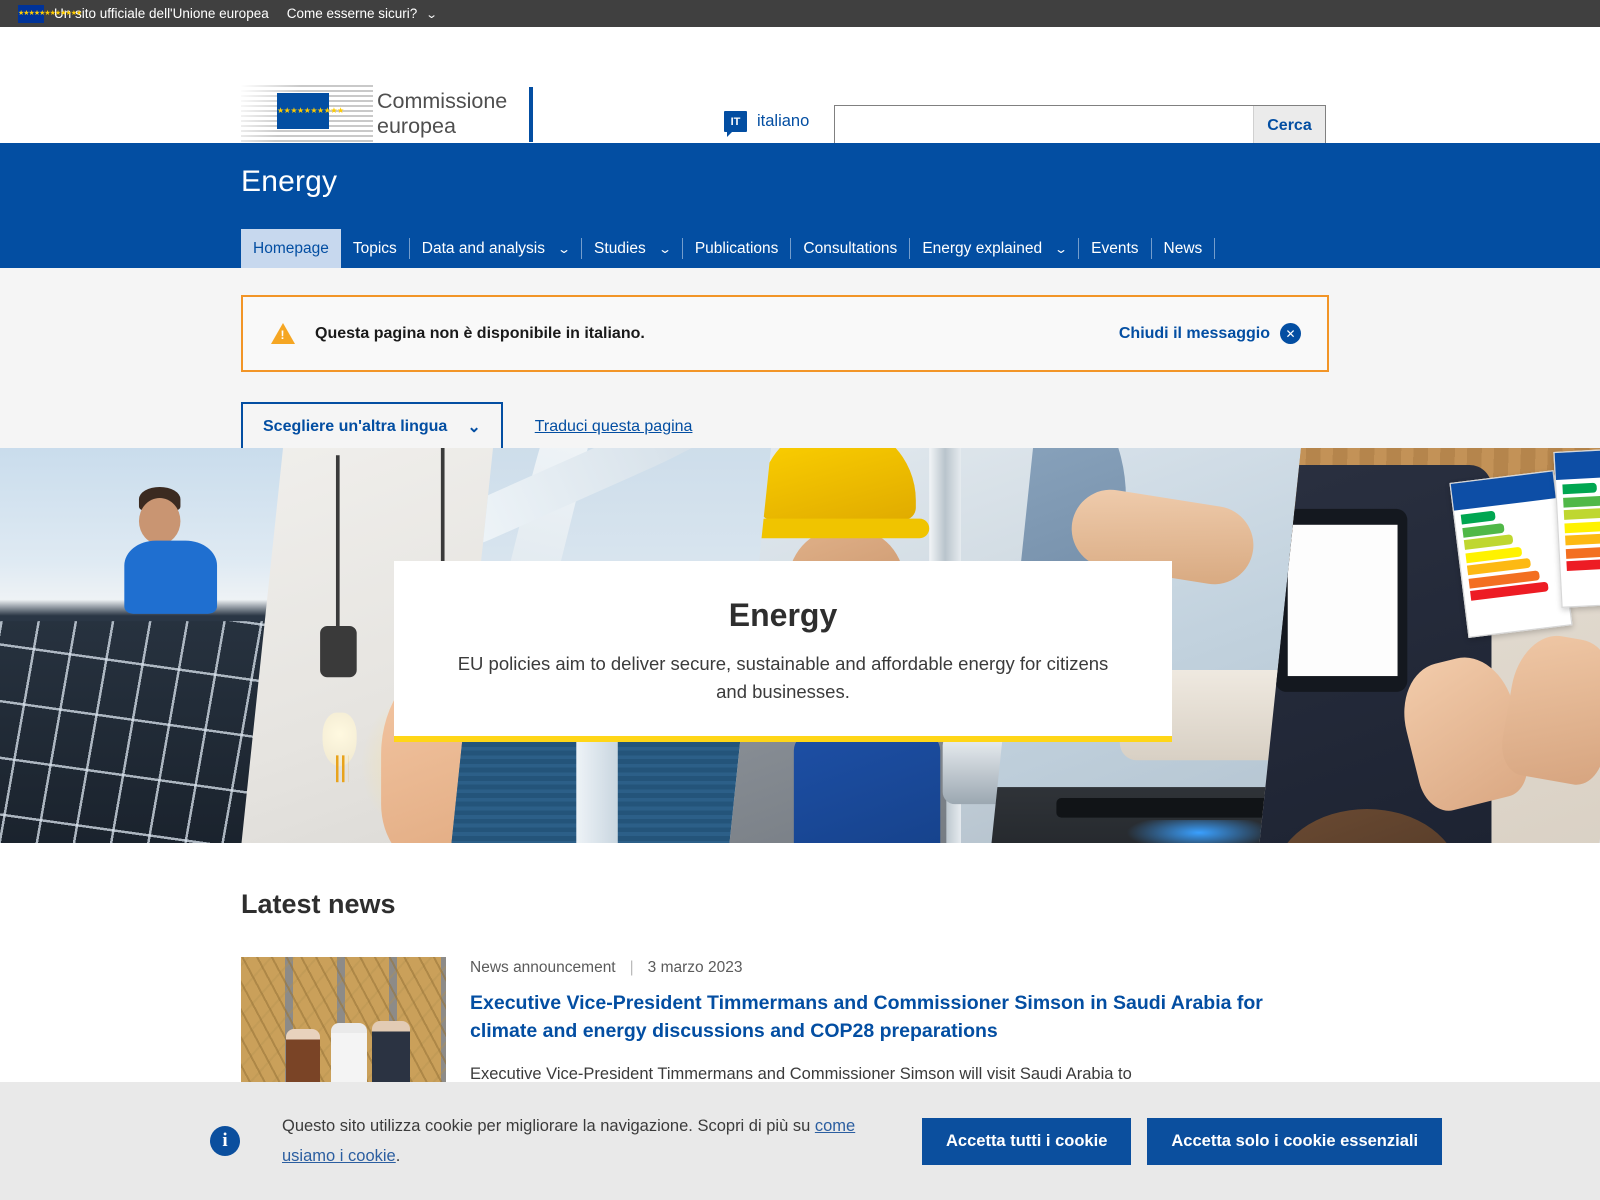 This screenshot has height=1200, width=1600. I want to click on language-selector: IT italiano, so click(767, 124).